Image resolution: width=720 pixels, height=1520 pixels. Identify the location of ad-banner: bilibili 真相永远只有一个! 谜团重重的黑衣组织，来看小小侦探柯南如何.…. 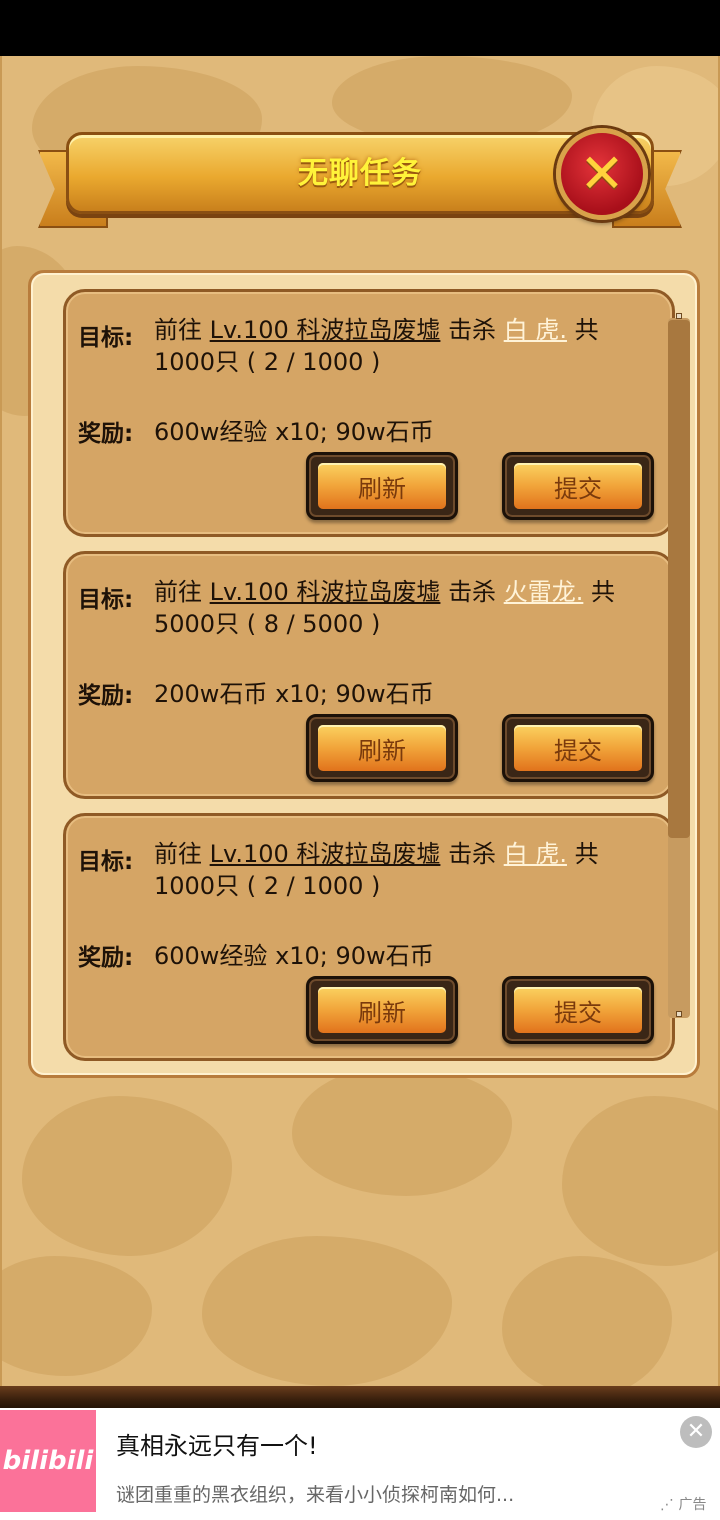
(360, 1464).